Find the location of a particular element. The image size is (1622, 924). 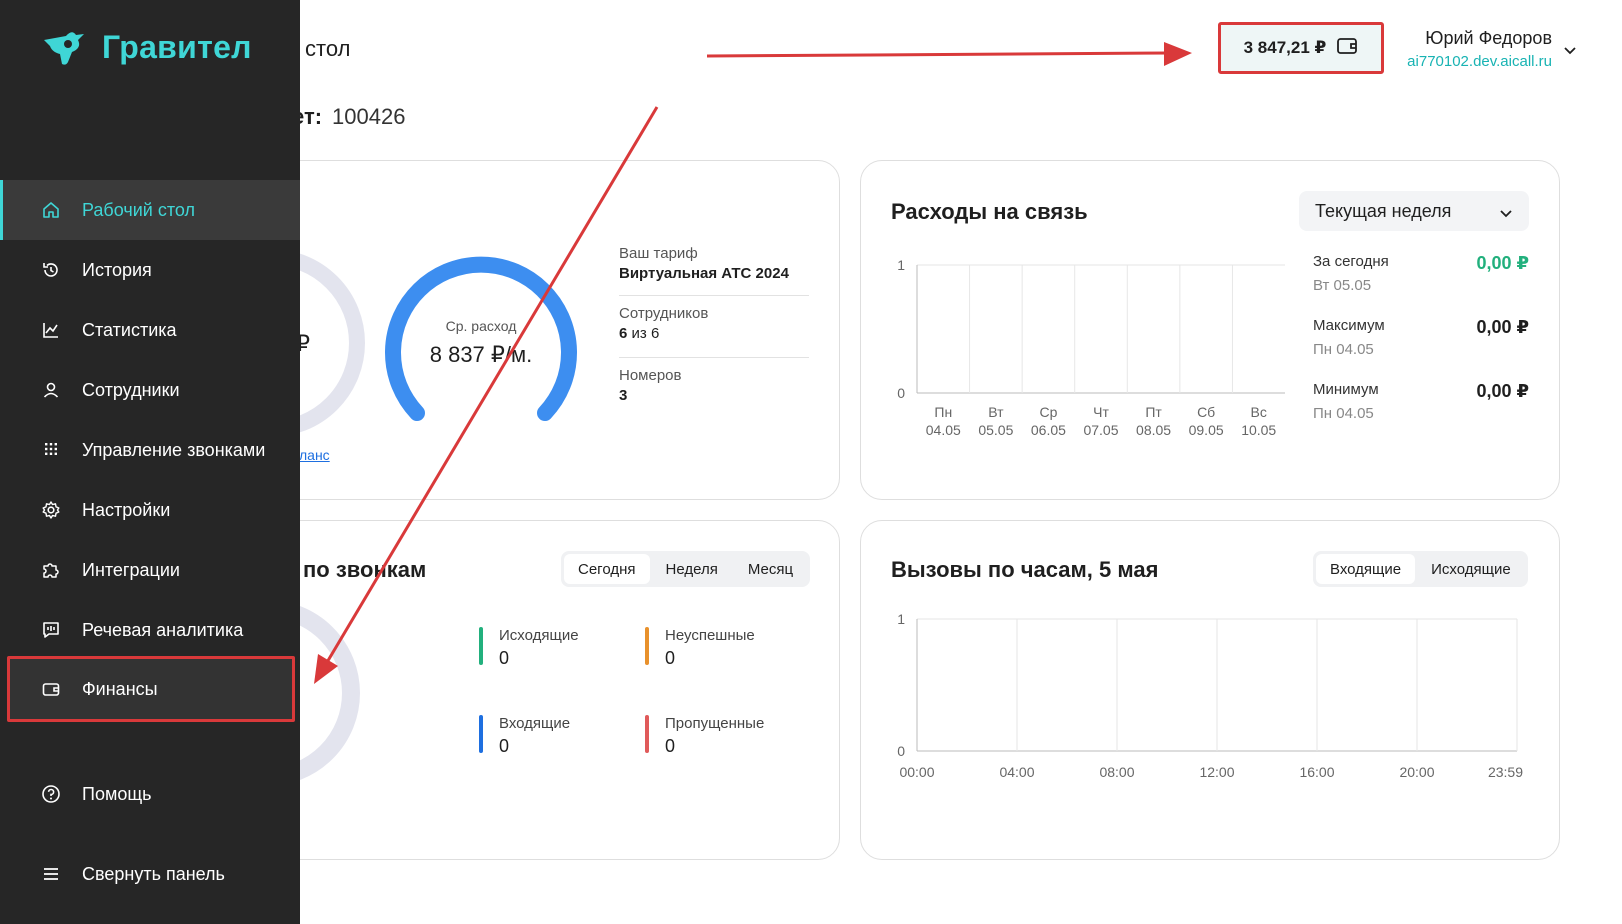

user-name: Юрий Федоров is located at coordinates (1488, 38).